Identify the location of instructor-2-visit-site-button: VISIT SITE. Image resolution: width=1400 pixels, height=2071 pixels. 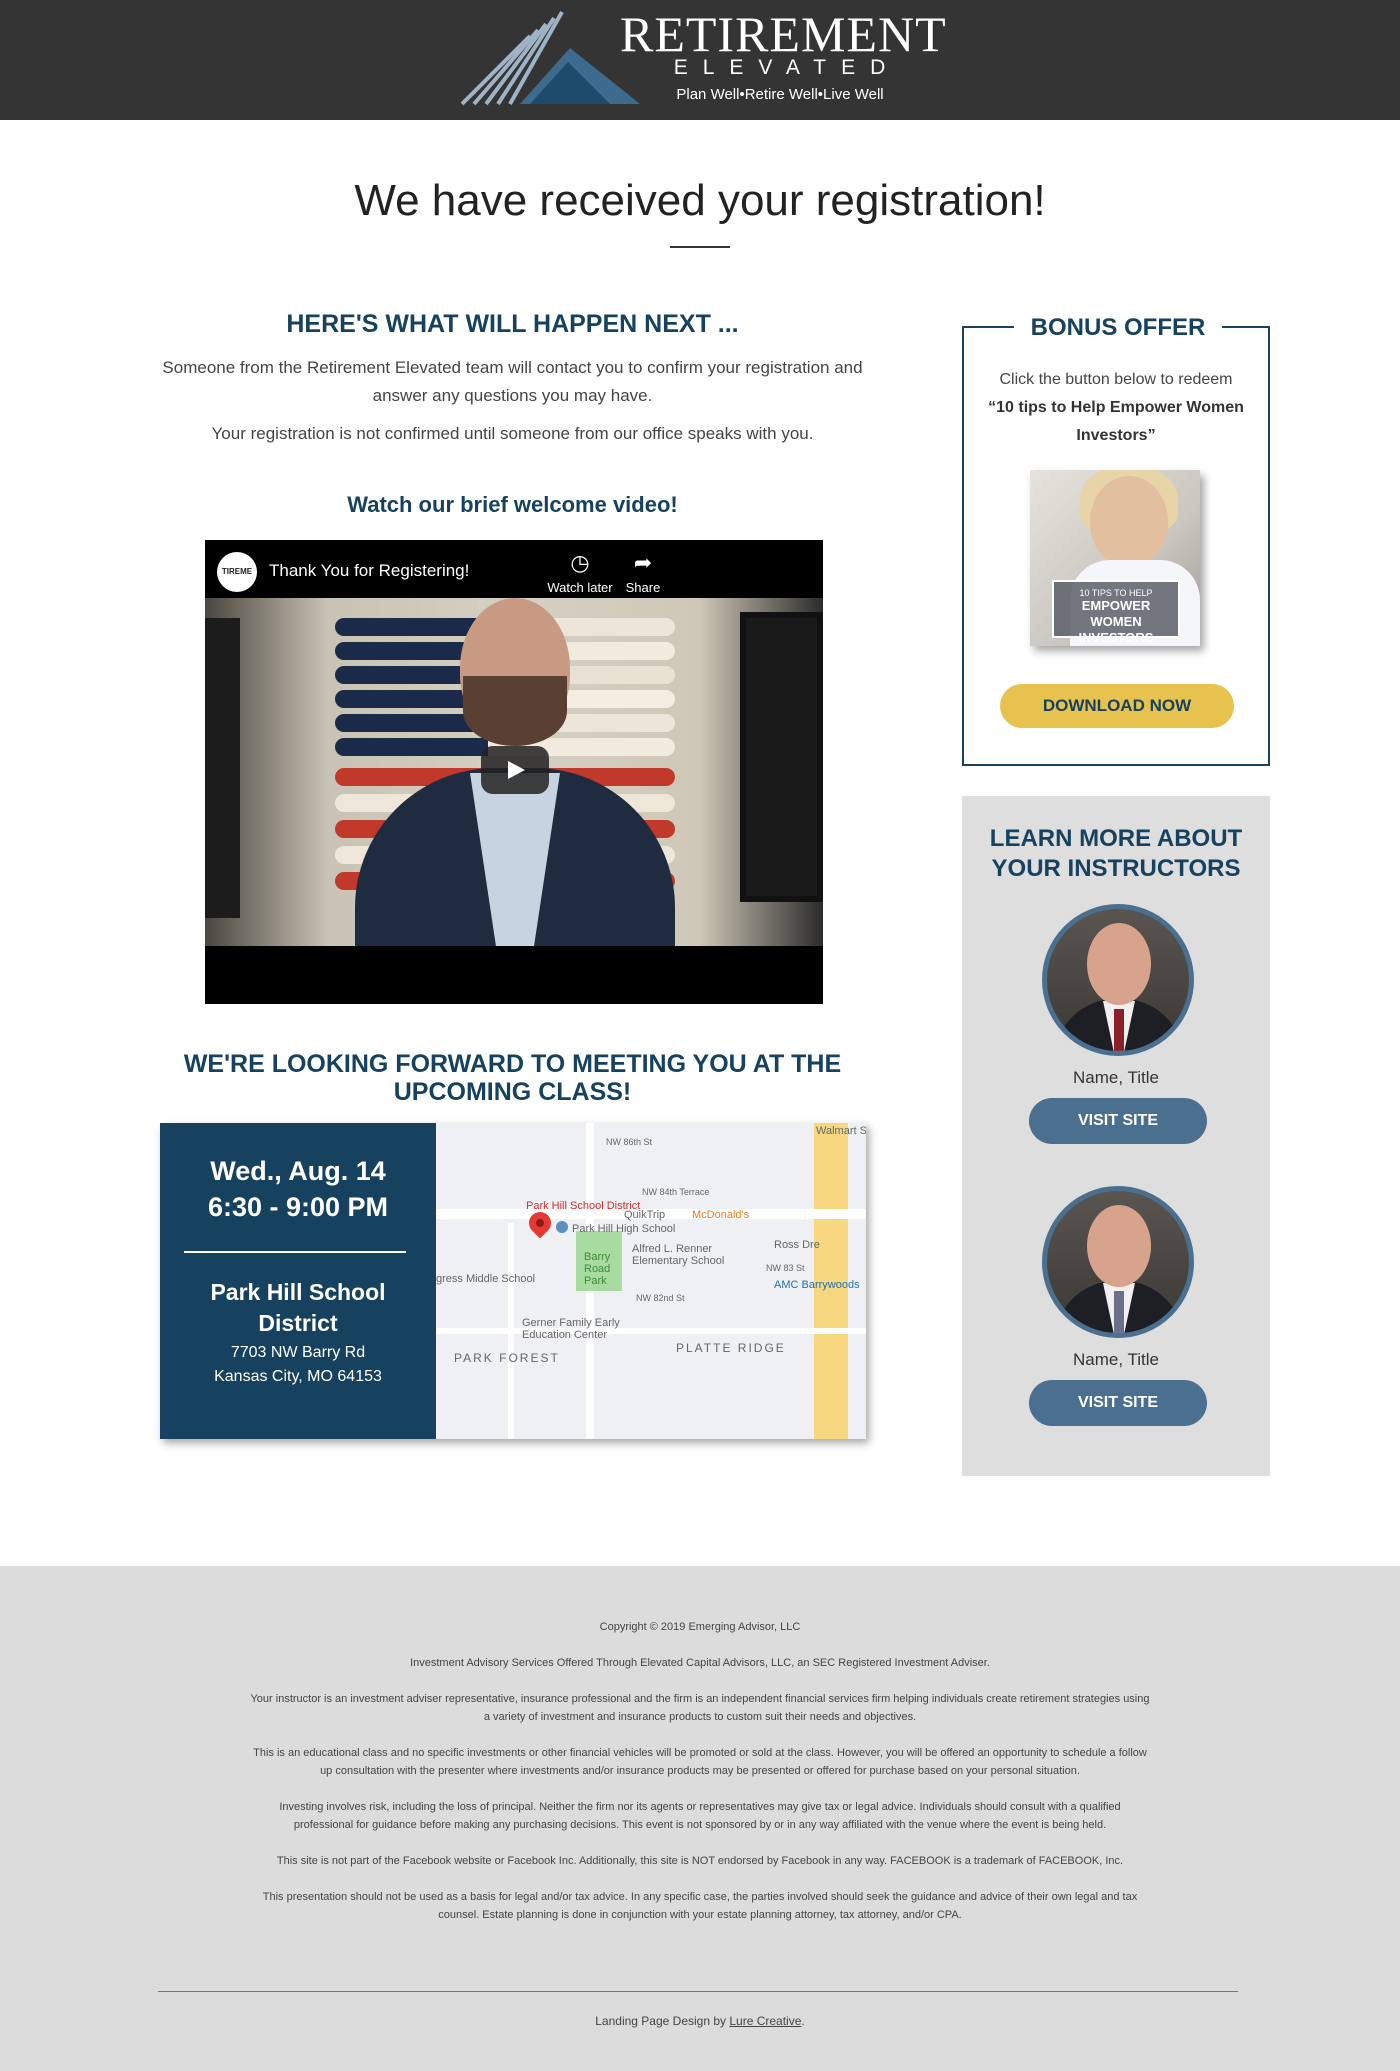
(1118, 1403).